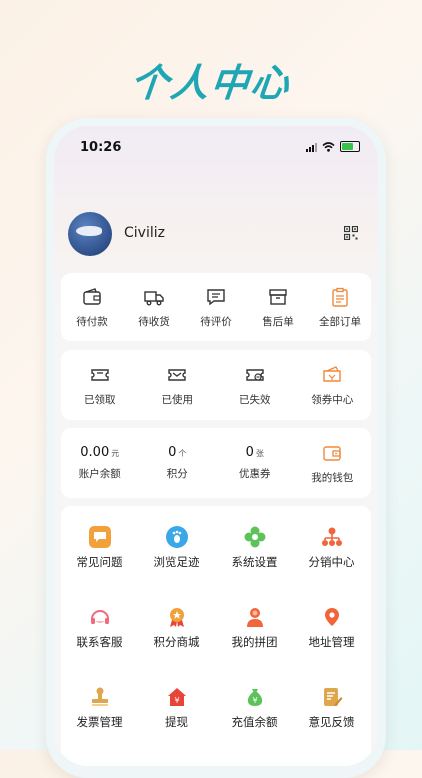  I want to click on stamp-icon, so click(100, 697).